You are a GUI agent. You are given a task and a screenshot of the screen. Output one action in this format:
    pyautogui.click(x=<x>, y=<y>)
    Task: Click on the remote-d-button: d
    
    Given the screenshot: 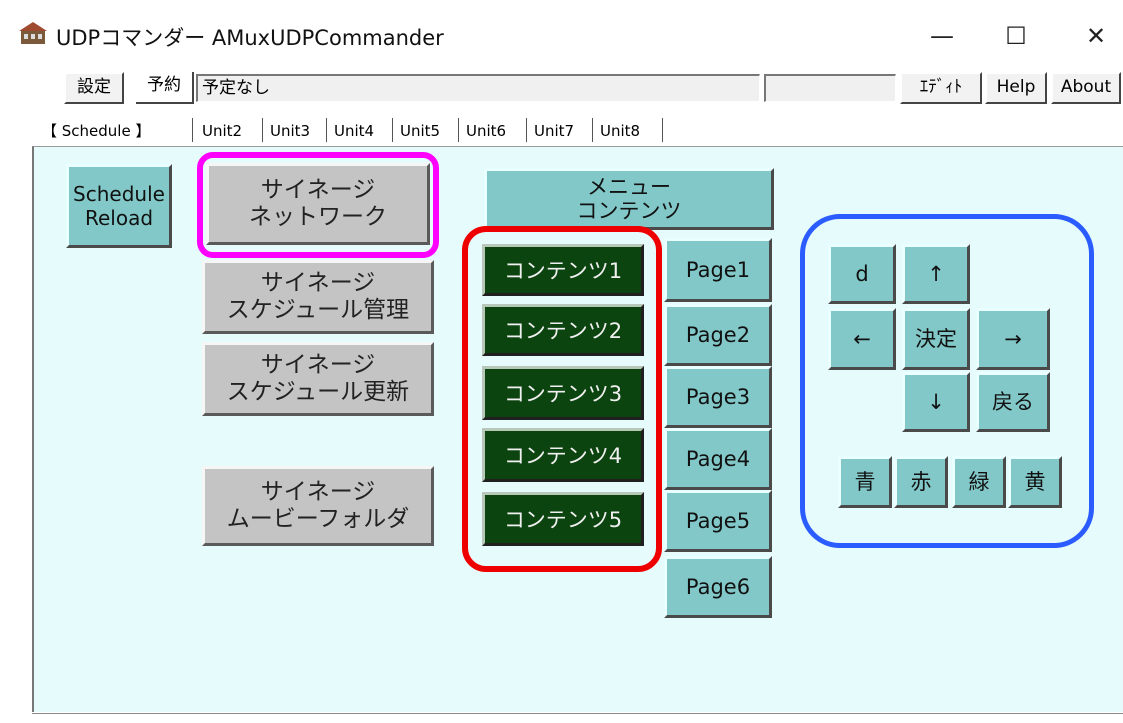 What is the action you would take?
    pyautogui.click(x=862, y=274)
    